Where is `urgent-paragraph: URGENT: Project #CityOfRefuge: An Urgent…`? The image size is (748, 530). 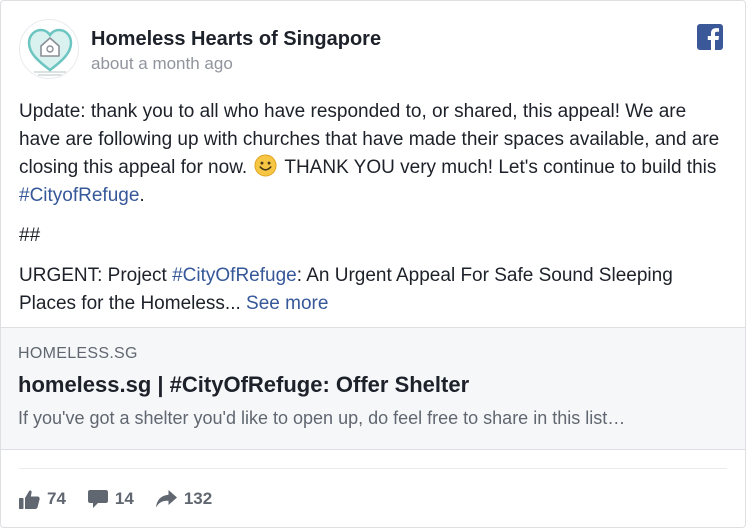 urgent-paragraph: URGENT: Project #CityOfRefuge: An Urgent… is located at coordinates (374, 290).